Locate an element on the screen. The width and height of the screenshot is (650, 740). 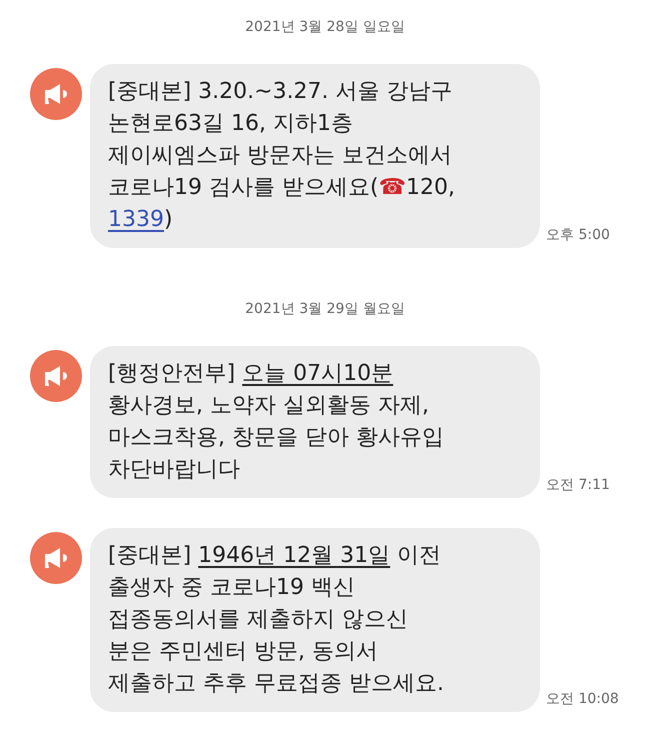
message-text: [중대본] 1946년 12월 31일 이전 출생자 중 코로나19 백신 접종동의서를 제출하지 않으신 분은 주민센터 방문, 동의서 제출하고 추후 무료접종 받으세요. is located at coordinates (276, 620).